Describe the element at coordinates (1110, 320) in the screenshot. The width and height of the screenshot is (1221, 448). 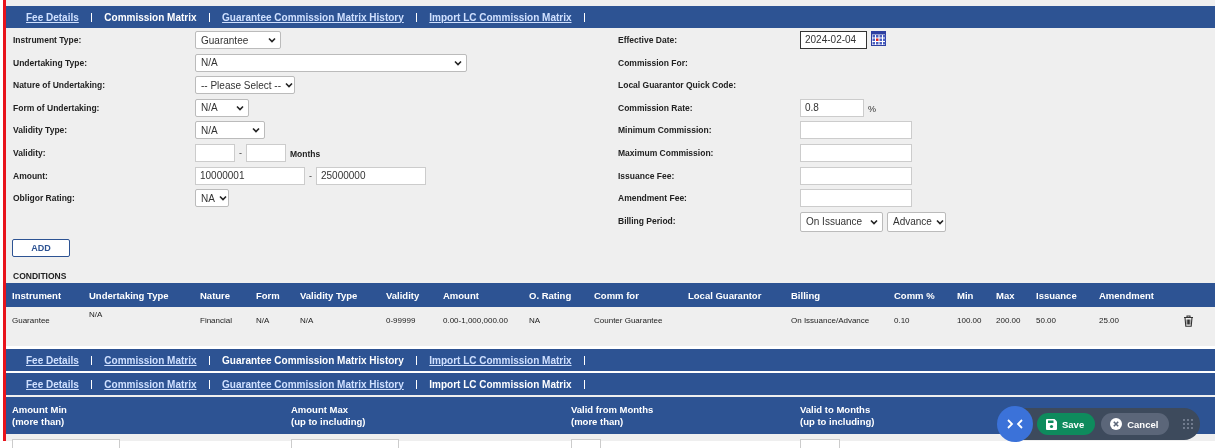
I see `table-cell-text: 25.00` at that location.